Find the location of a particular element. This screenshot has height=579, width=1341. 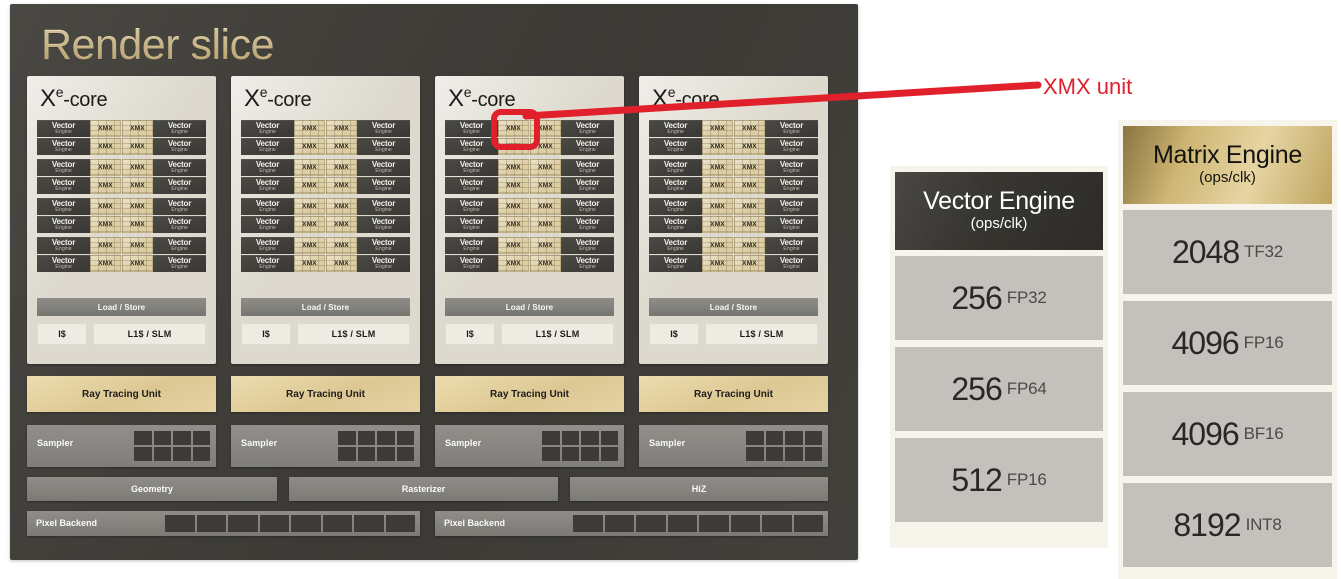

metric-value: 4096 is located at coordinates (1205, 433).